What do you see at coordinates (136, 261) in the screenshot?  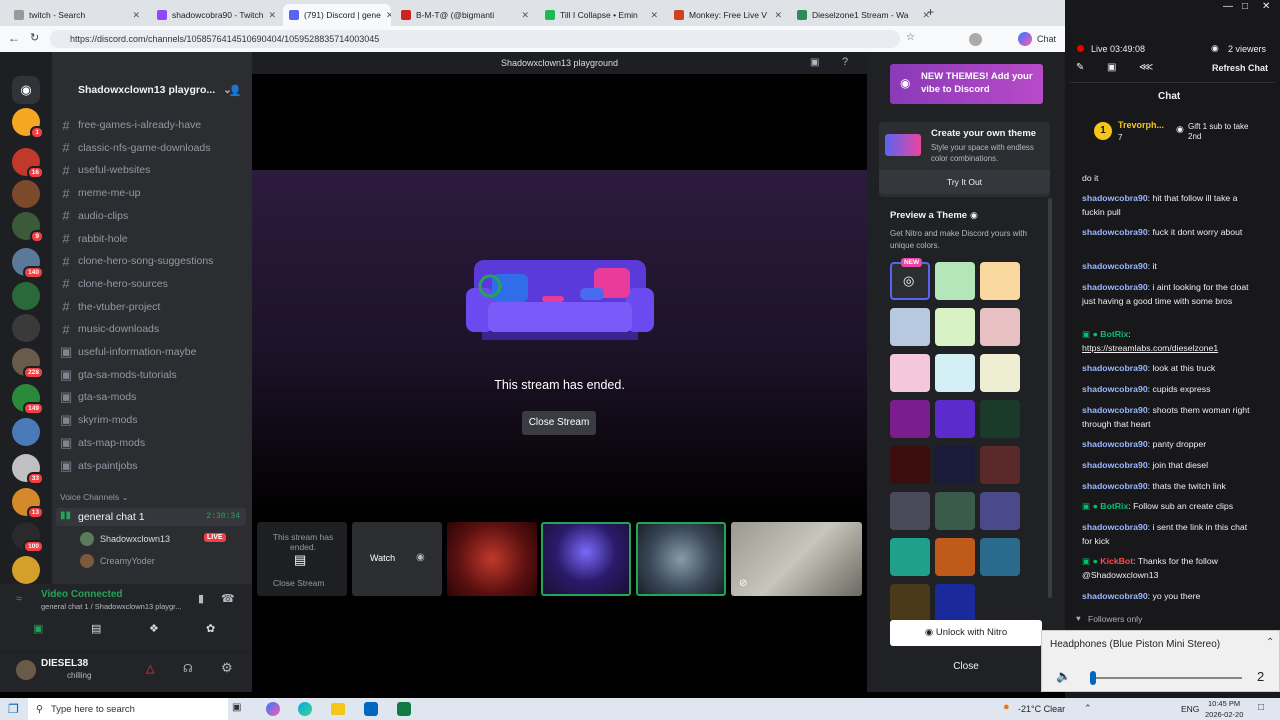 I see `channel-clone-hero-song-suggestions: # clone-hero-song-suggestions` at bounding box center [136, 261].